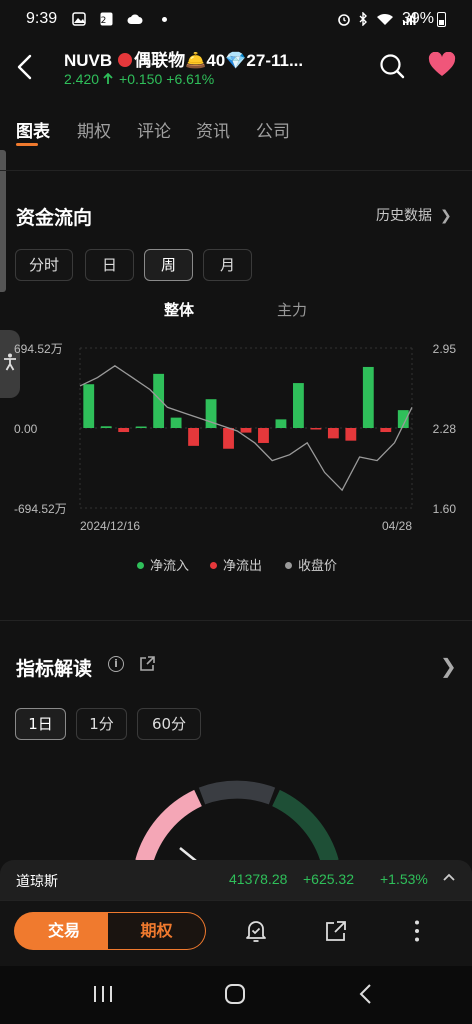  What do you see at coordinates (54, 669) in the screenshot?
I see `indicator-title: 指标解读` at bounding box center [54, 669].